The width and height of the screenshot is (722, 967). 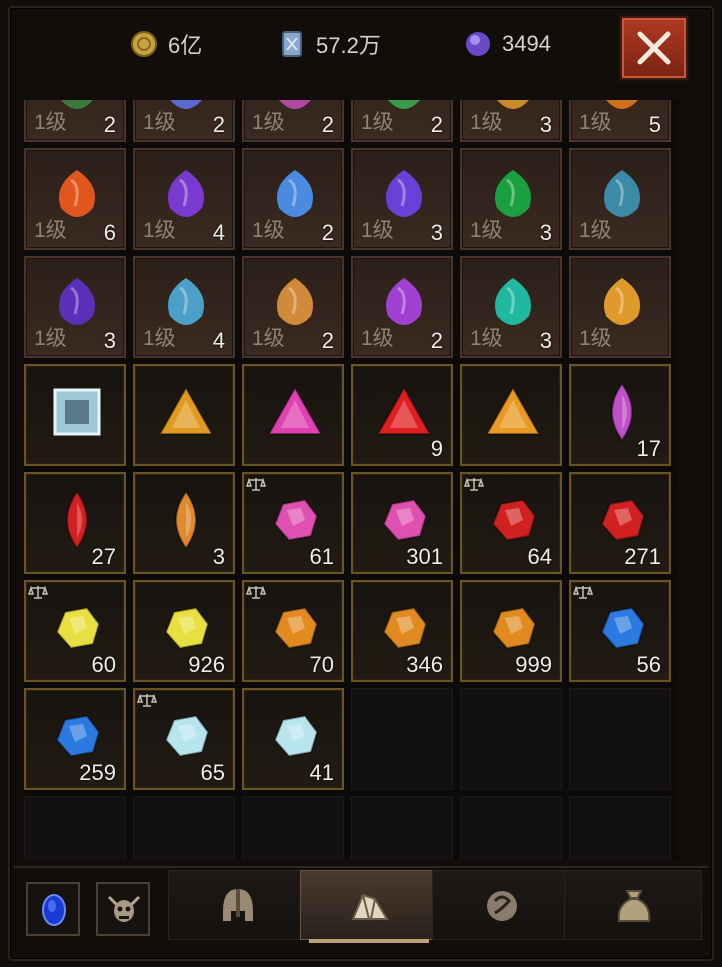 I want to click on currency-bar: 6亿 57.2万 3494, so click(x=361, y=46).